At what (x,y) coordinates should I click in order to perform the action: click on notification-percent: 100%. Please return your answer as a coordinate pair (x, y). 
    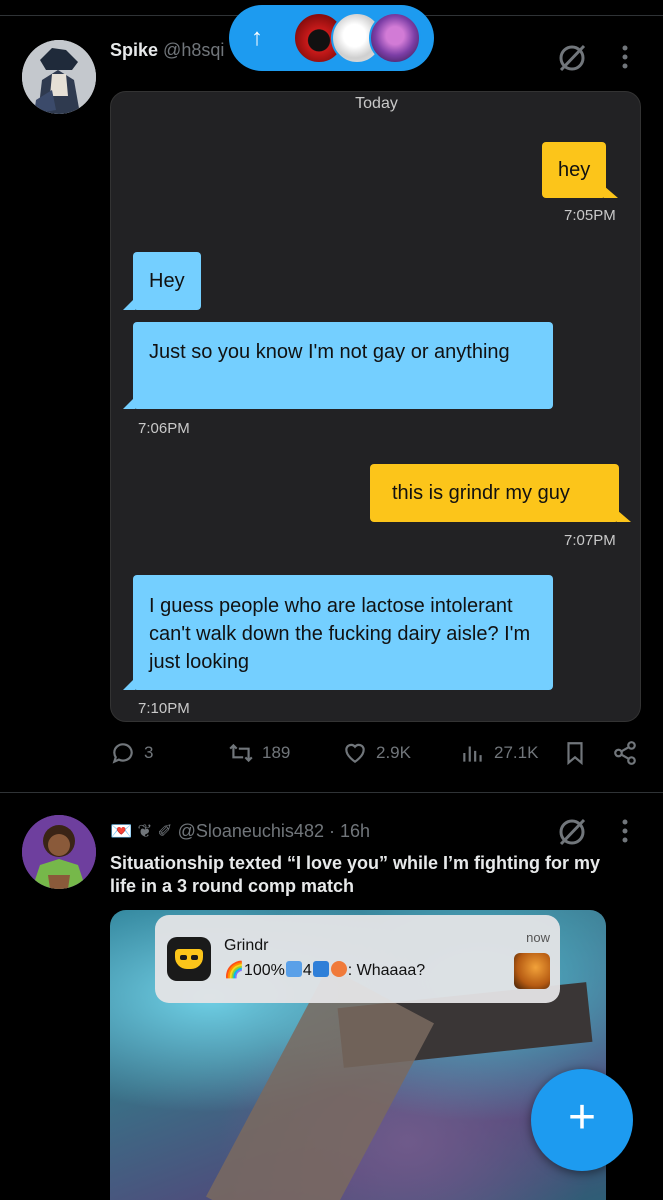
    Looking at the image, I should click on (264, 970).